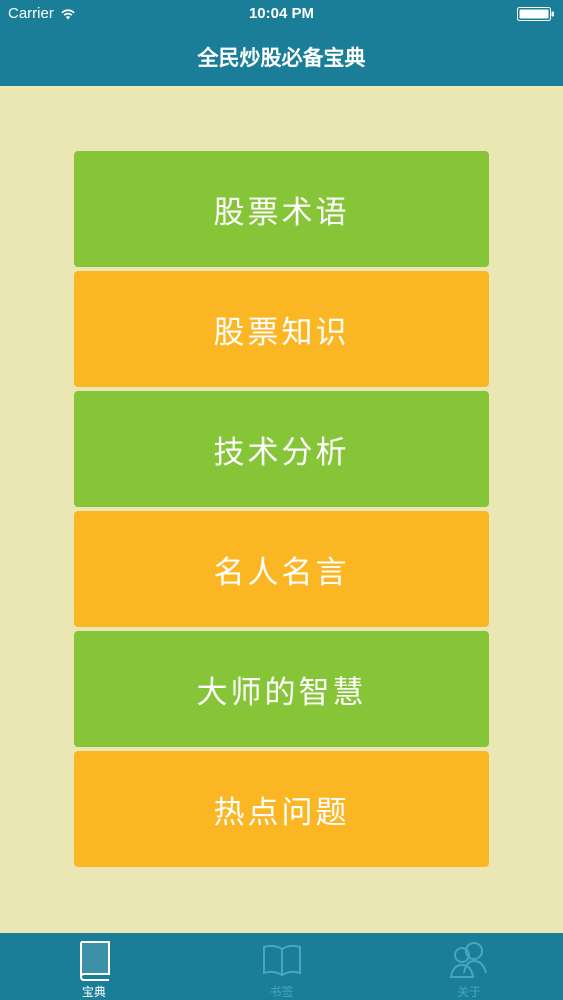  I want to click on menu-item-hot-topics: 热点问题, so click(281, 809).